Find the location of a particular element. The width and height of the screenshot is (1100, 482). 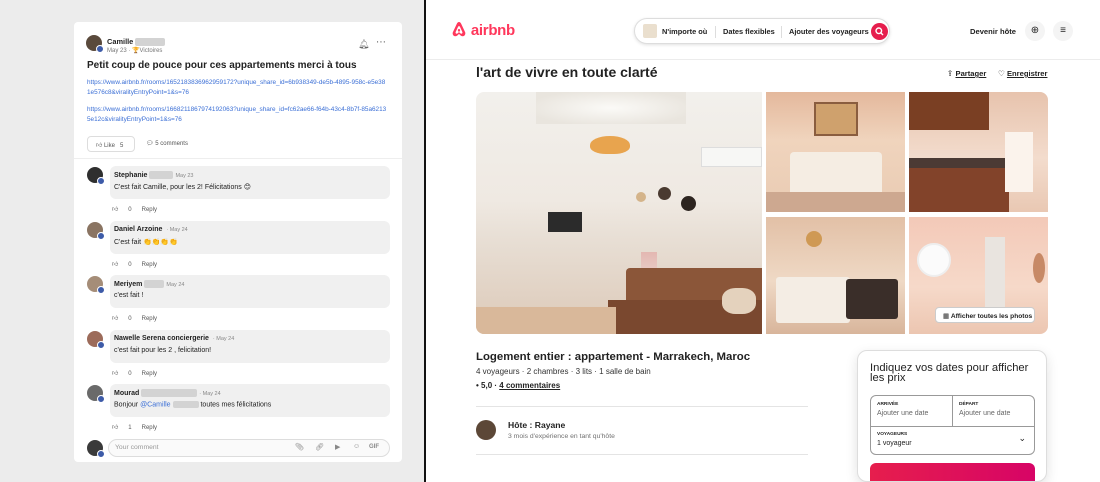

show-all-photos-button: ▦ Afficher toutes les photos is located at coordinates (985, 315).